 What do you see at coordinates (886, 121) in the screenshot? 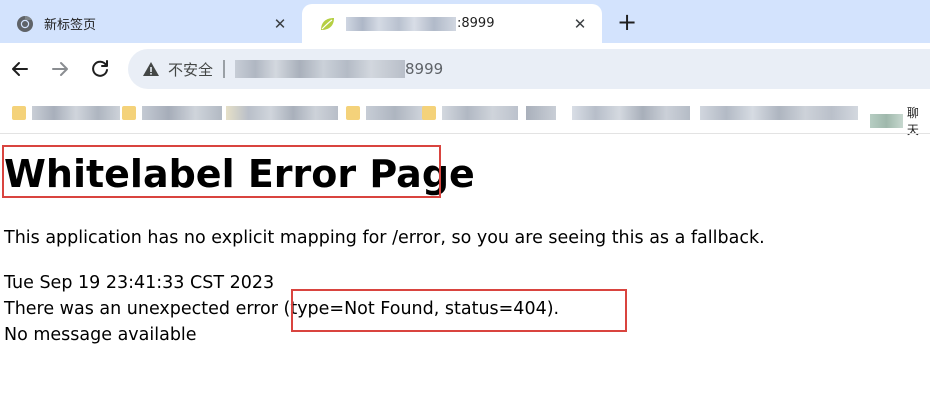
I see `redacted-bookmark-icon` at bounding box center [886, 121].